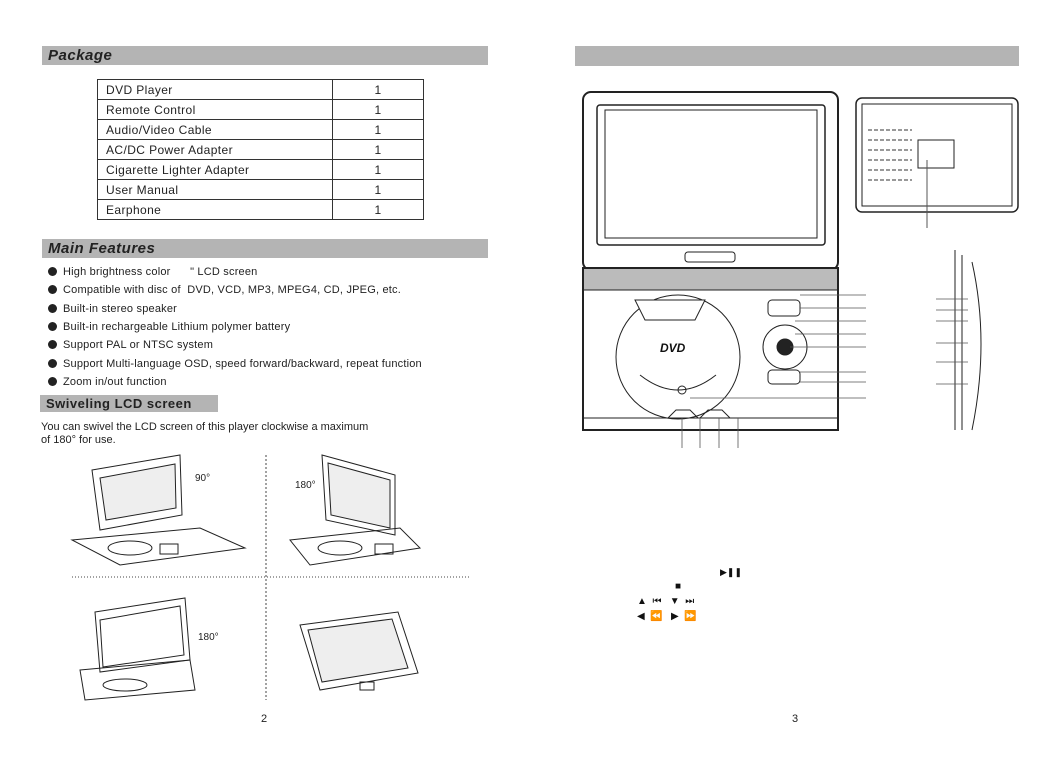 This screenshot has height=767, width=1064. What do you see at coordinates (264, 719) in the screenshot?
I see `page-number-left: 2` at bounding box center [264, 719].